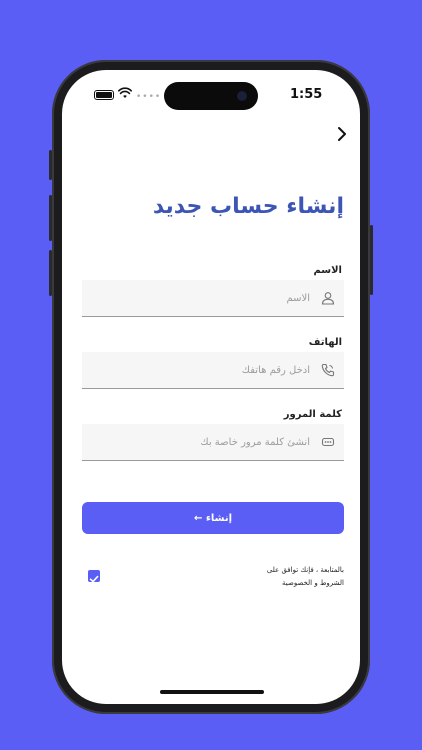  What do you see at coordinates (104, 95) in the screenshot?
I see `battery-icon` at bounding box center [104, 95].